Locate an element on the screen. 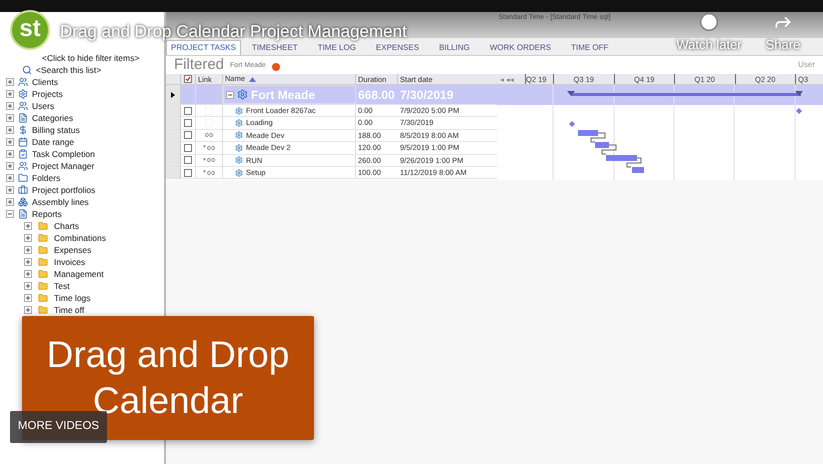 The height and width of the screenshot is (464, 823). tree-item: Reports is located at coordinates (47, 214).